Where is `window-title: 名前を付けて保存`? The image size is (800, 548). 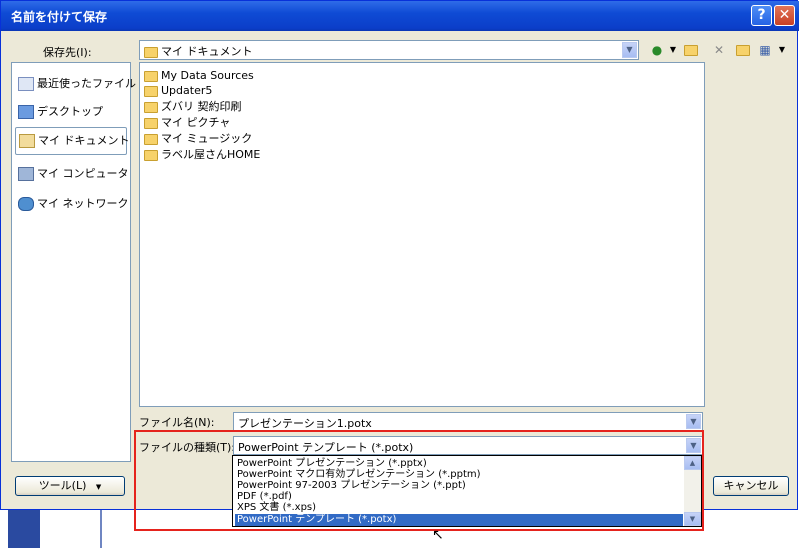
window-title: 名前を付けて保存 is located at coordinates (59, 17).